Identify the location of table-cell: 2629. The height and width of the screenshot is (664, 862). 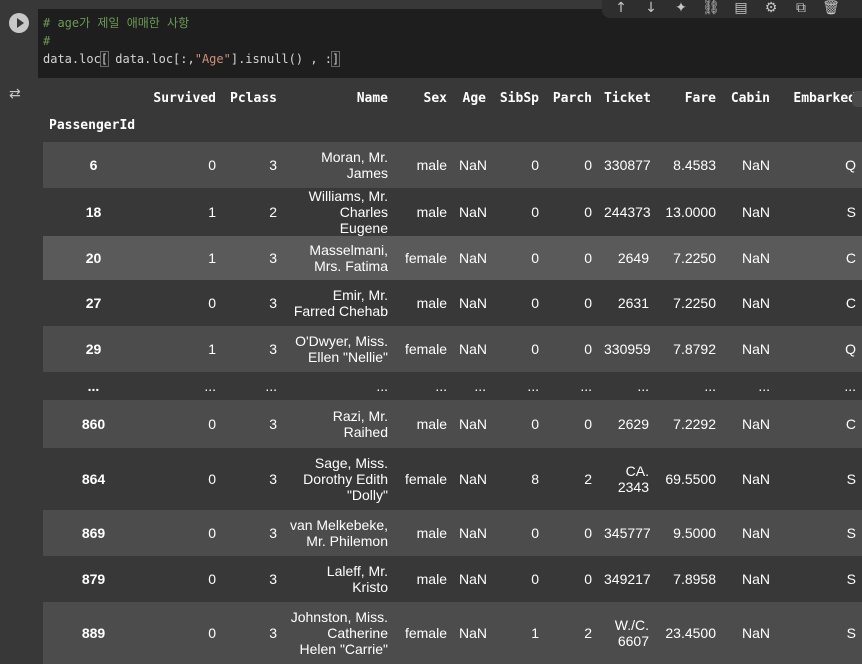
(633, 424).